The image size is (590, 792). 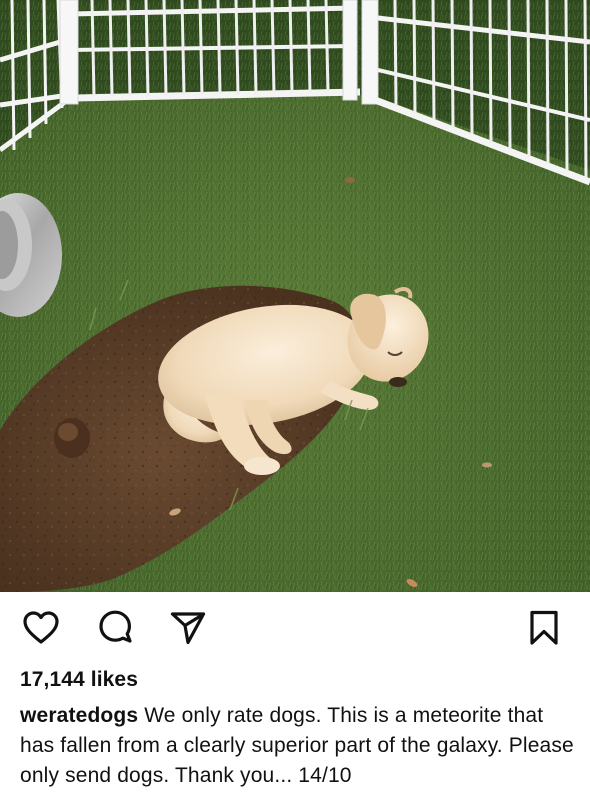 What do you see at coordinates (79, 715) in the screenshot?
I see `caption-username: weratedogs` at bounding box center [79, 715].